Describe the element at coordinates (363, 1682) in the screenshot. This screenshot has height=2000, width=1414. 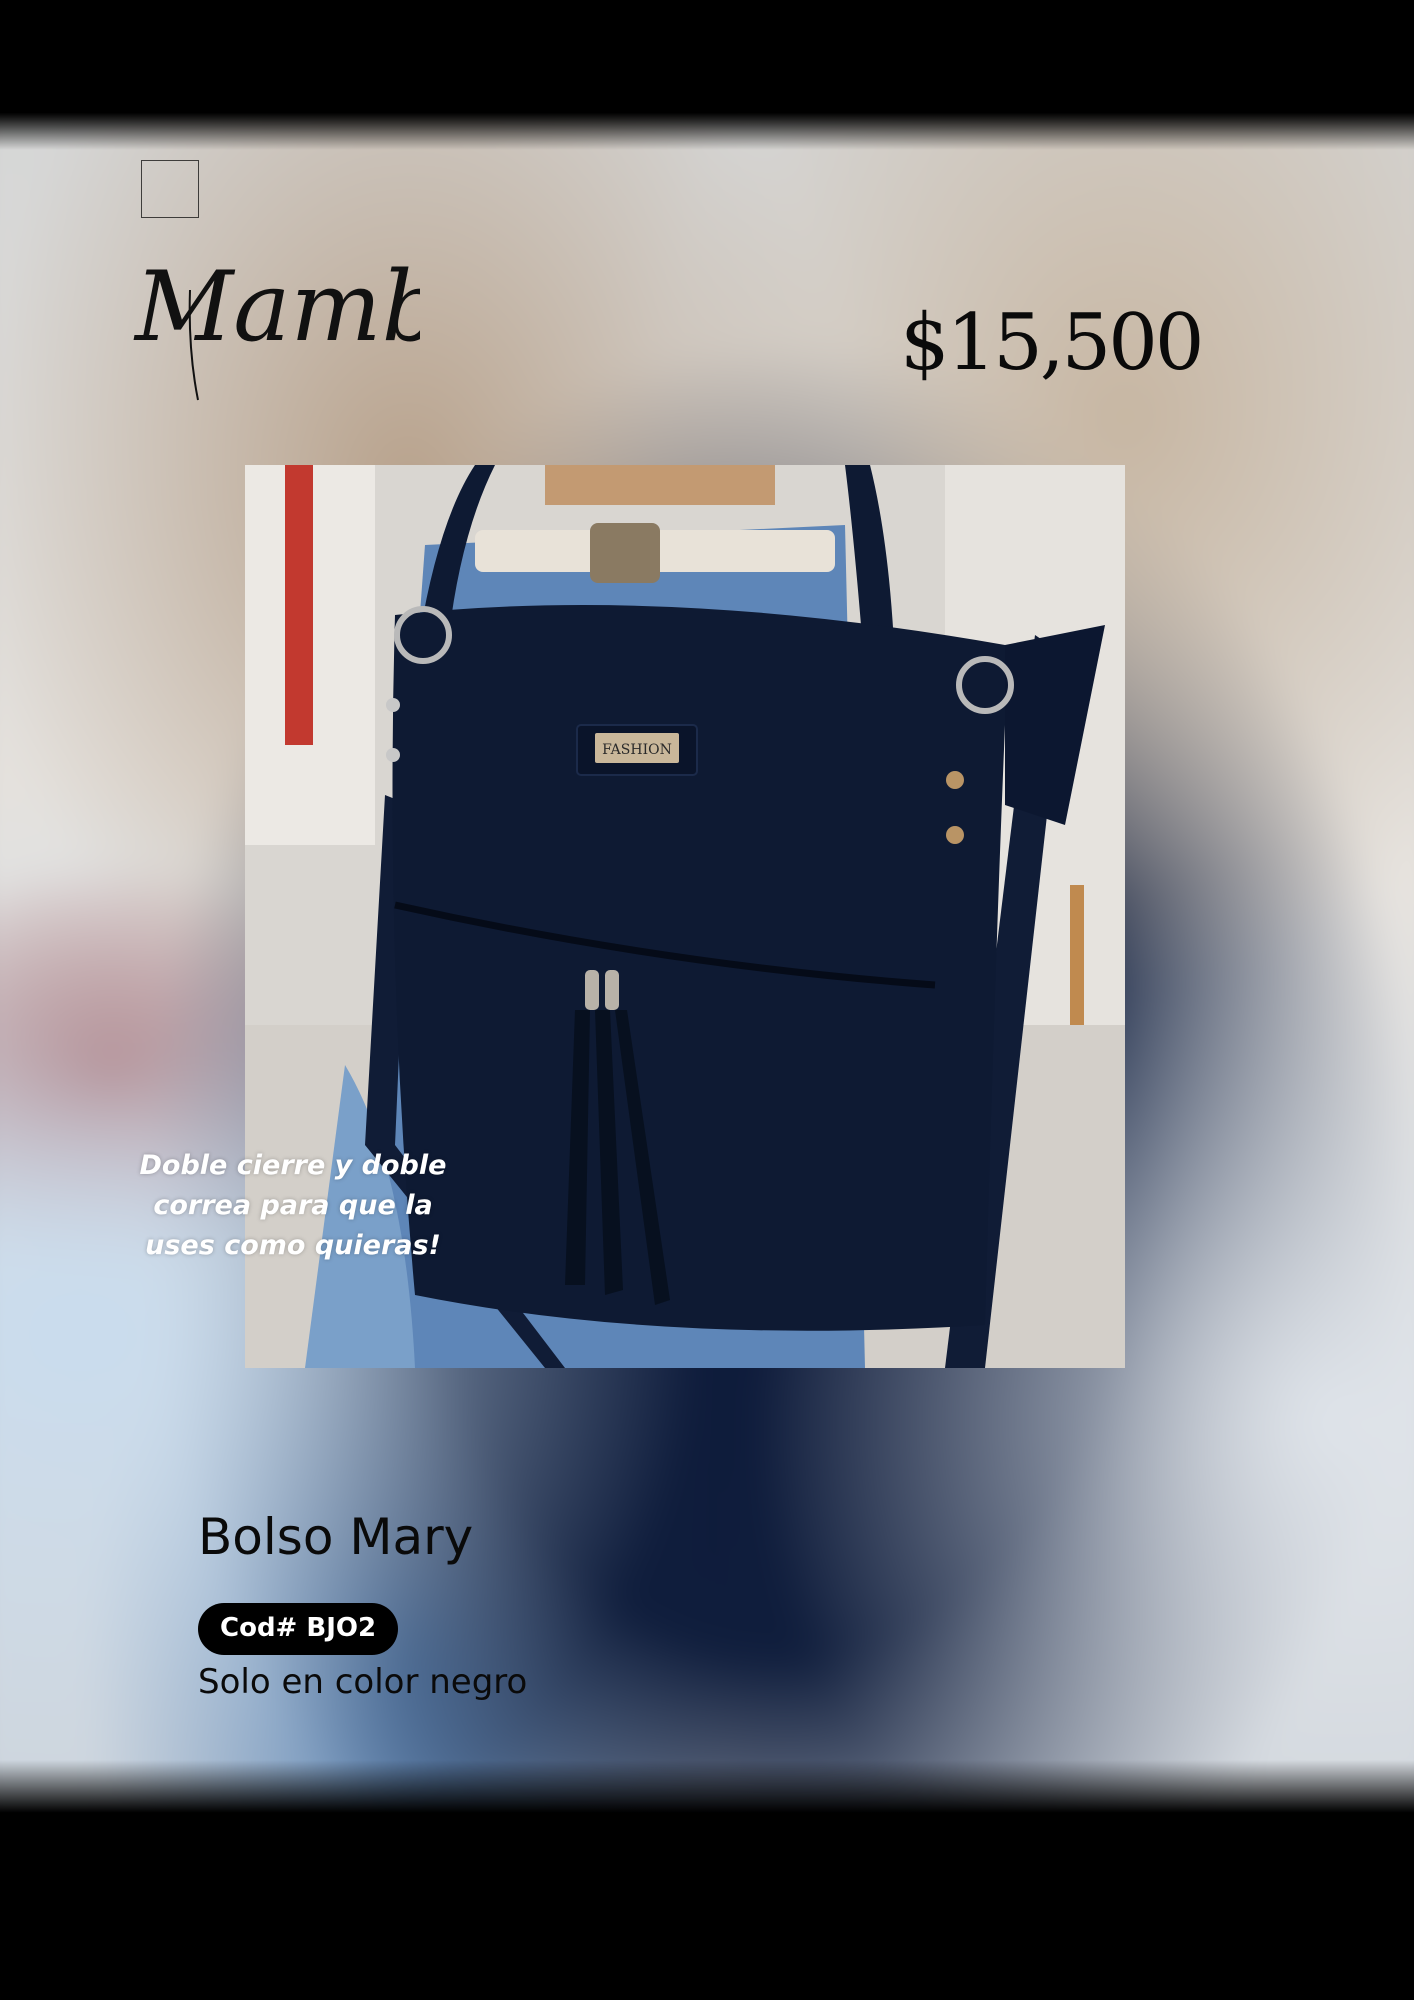
I see `product-note: Solo en color negro` at that location.